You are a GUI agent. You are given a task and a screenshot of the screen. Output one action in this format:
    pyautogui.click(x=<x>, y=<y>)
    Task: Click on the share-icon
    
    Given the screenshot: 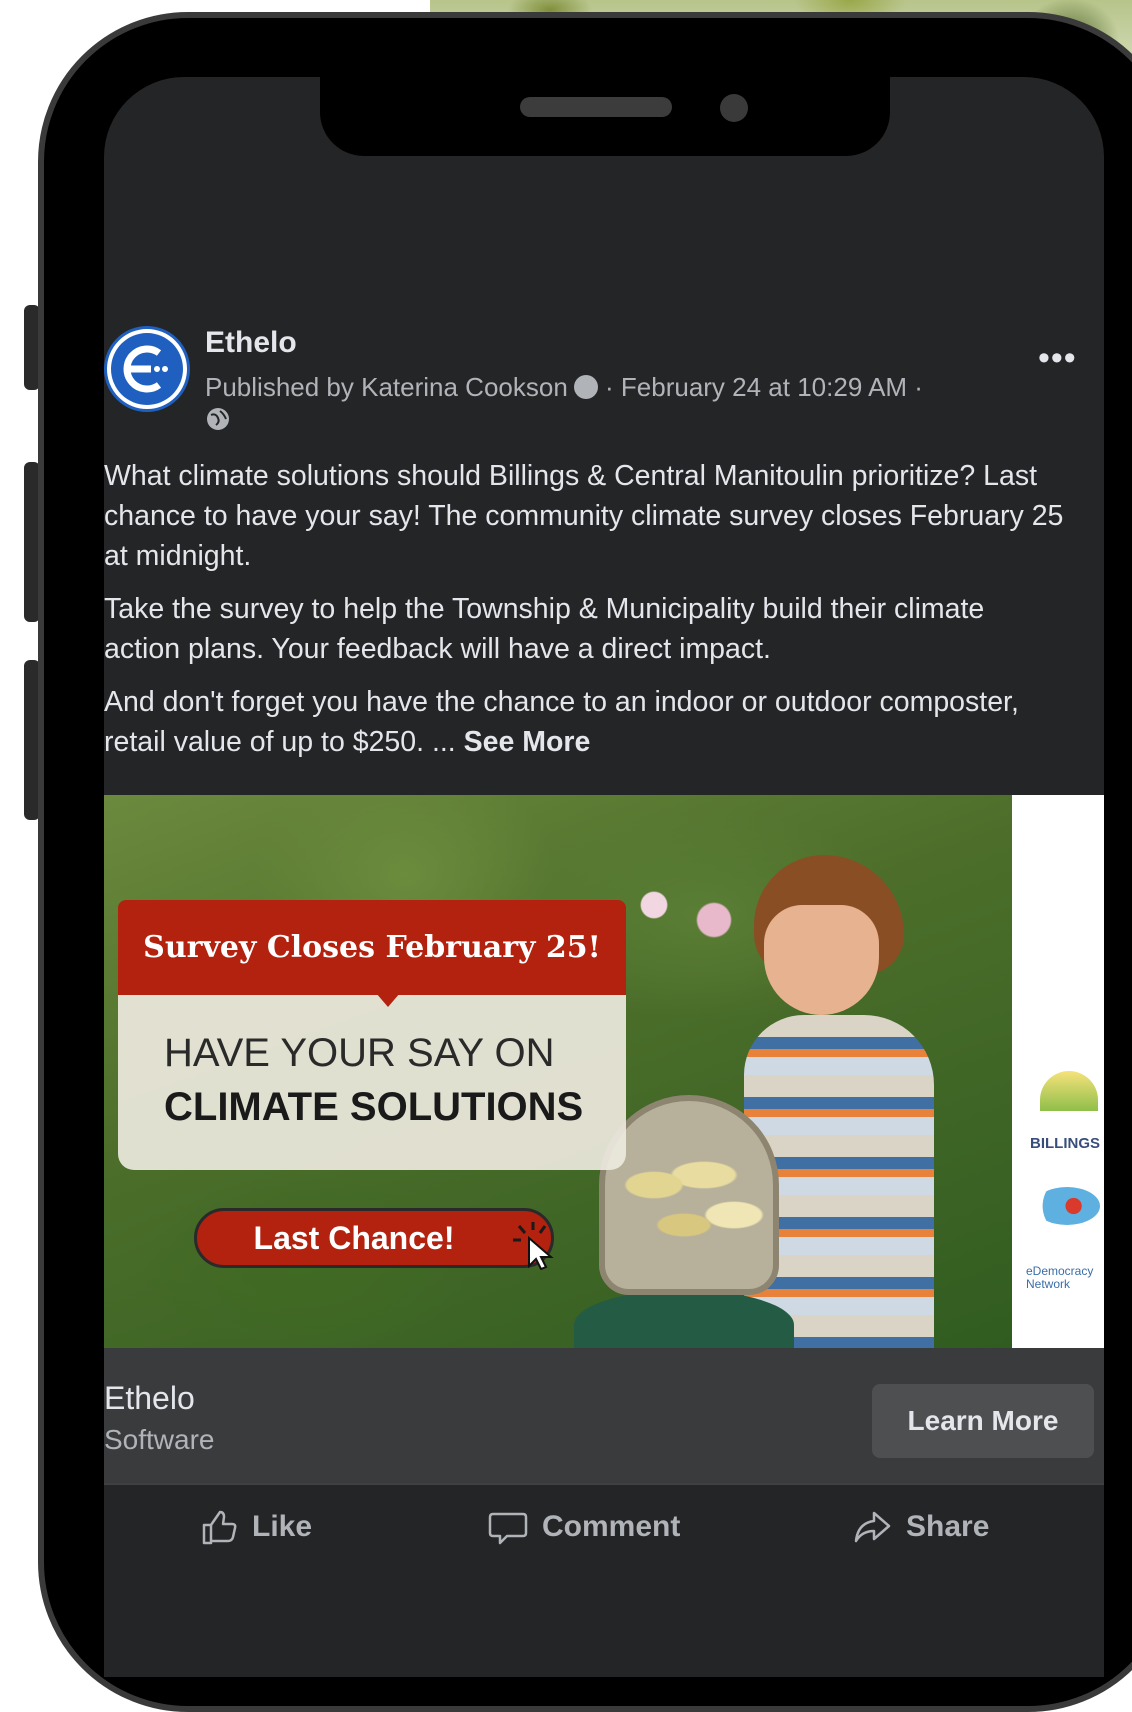 What is the action you would take?
    pyautogui.click(x=872, y=1527)
    